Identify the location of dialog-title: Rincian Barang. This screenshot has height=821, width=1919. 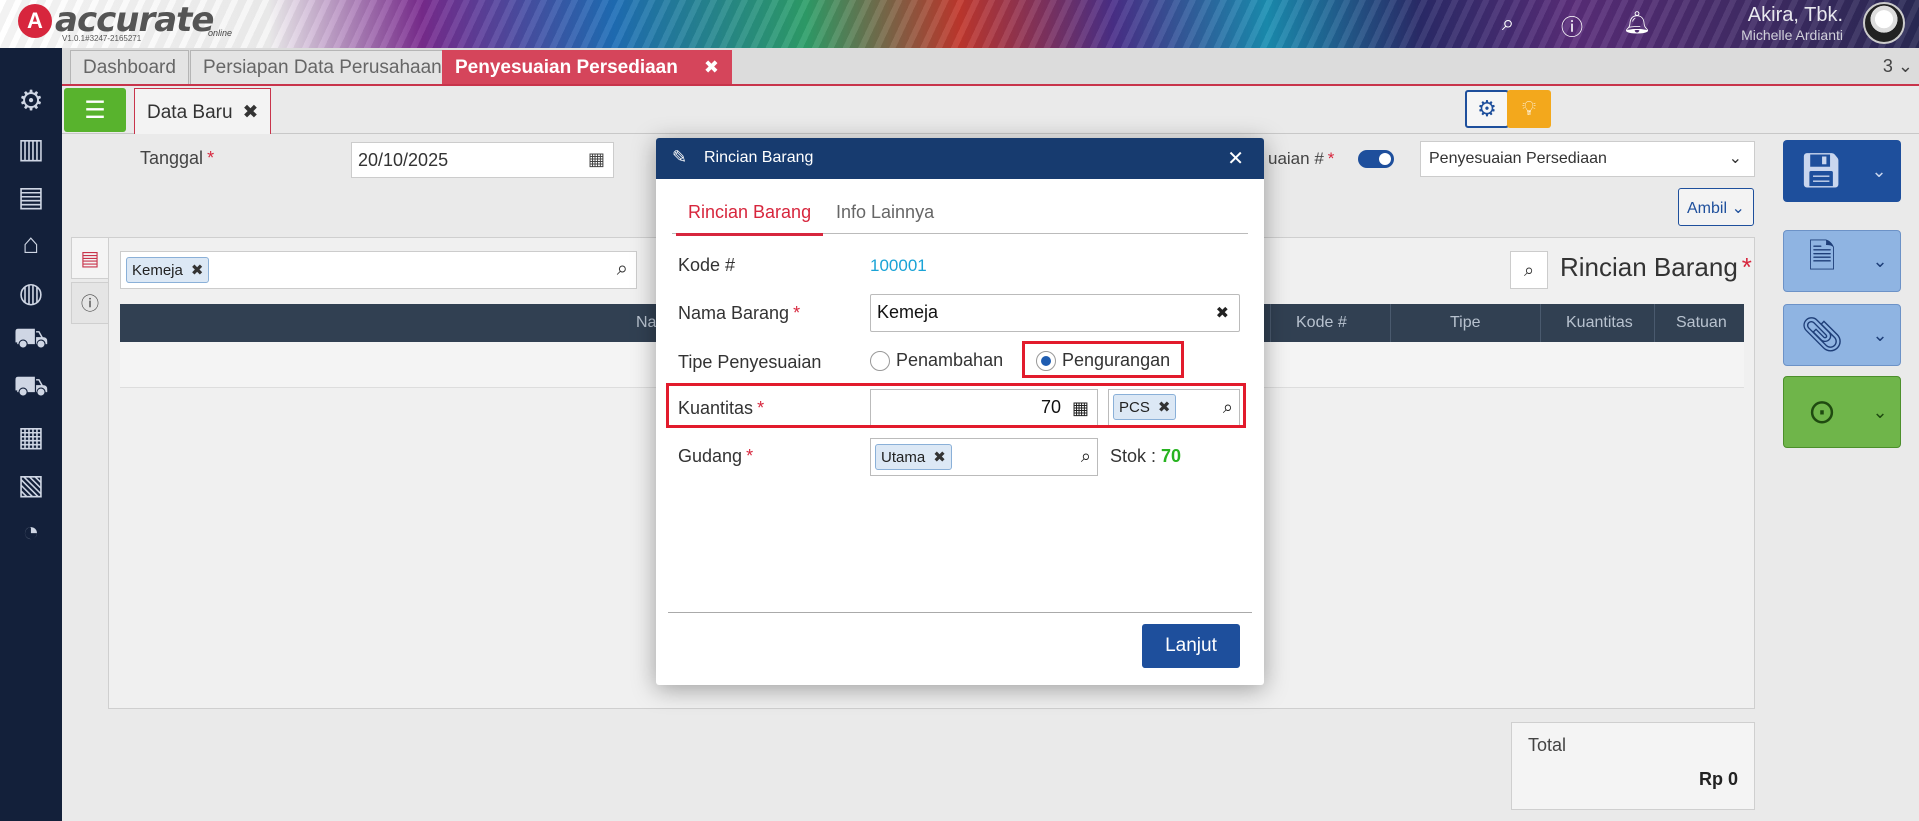
(759, 157).